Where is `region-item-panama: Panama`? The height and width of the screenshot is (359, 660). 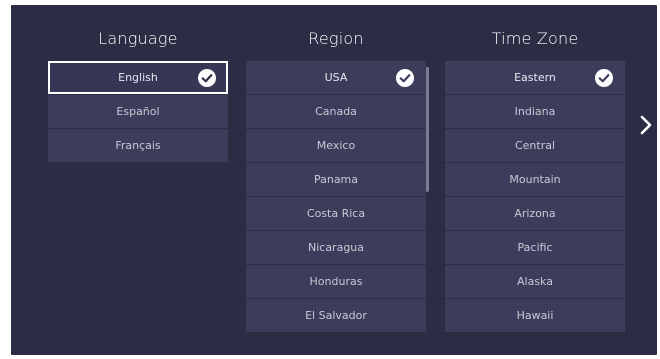 region-item-panama: Panama is located at coordinates (336, 179).